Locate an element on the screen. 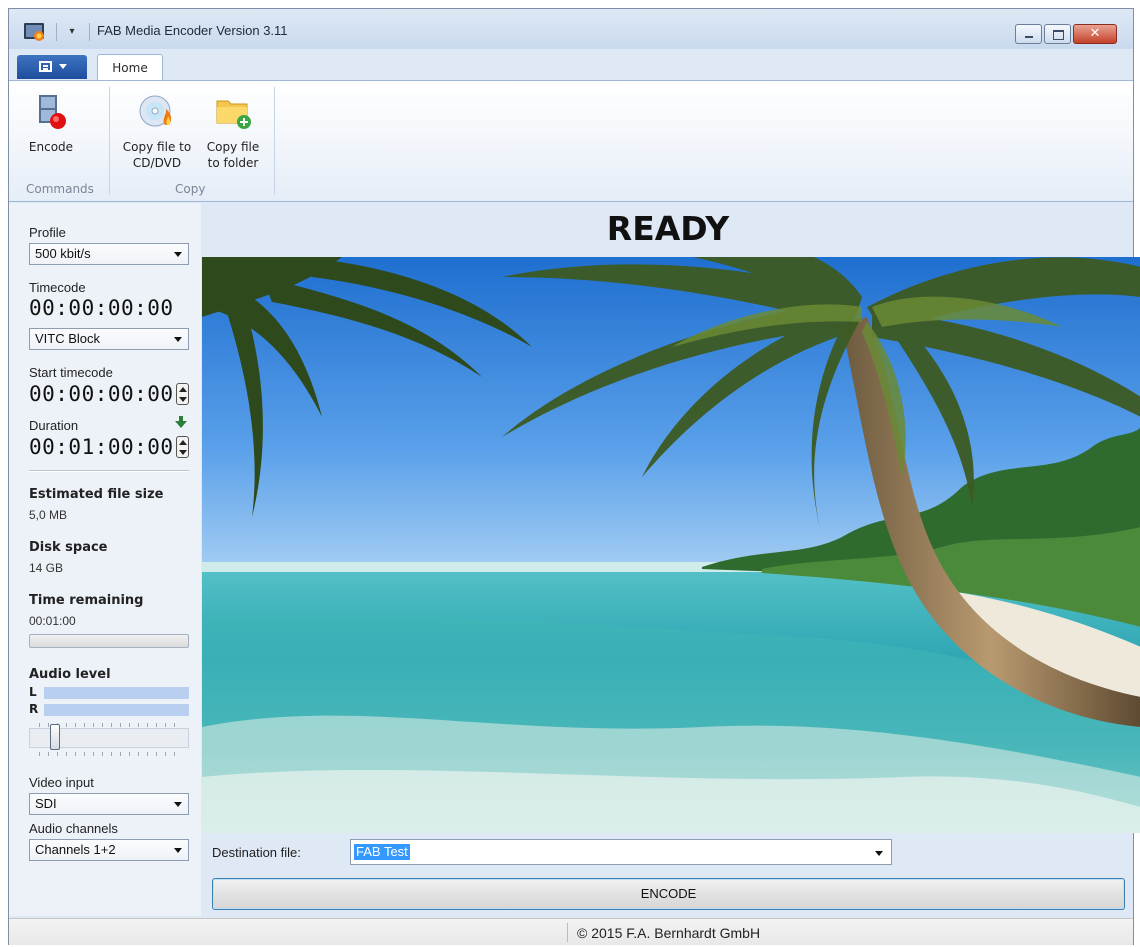  status-separator is located at coordinates (567, 932).